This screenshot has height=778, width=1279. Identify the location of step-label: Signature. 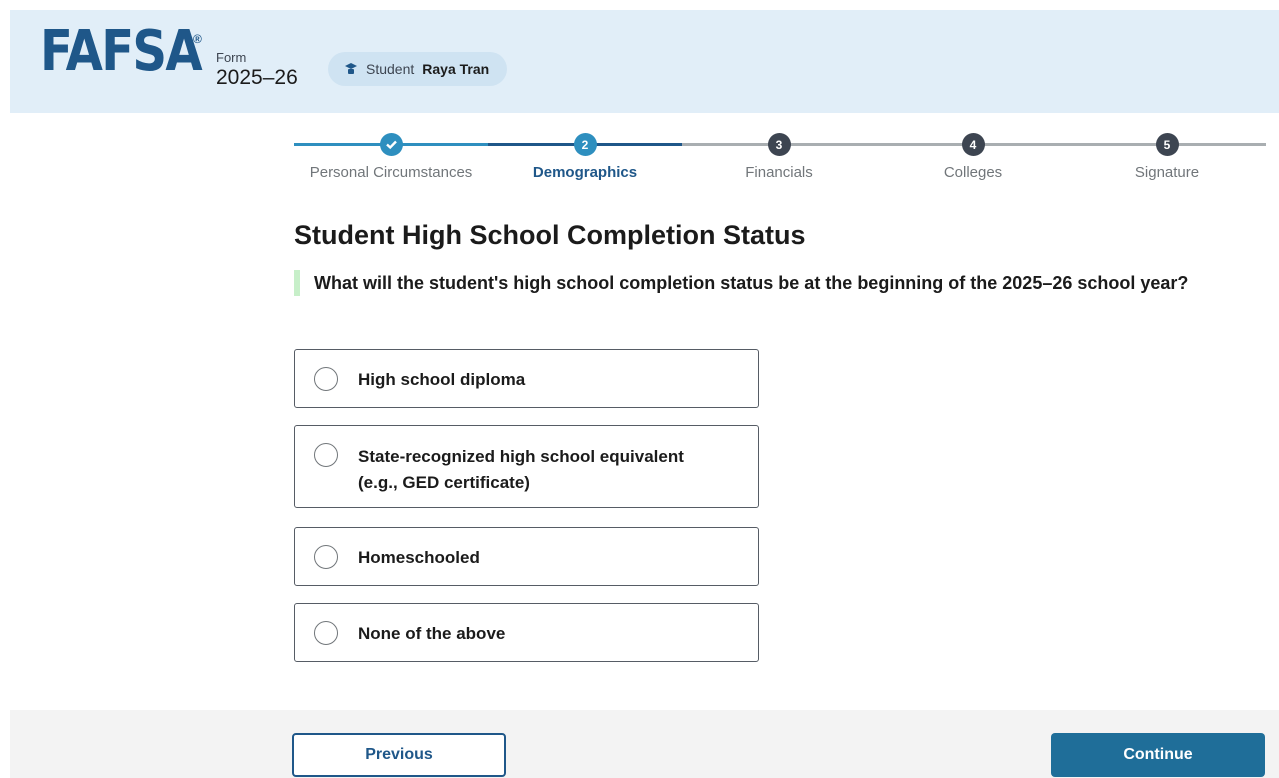
(1167, 172).